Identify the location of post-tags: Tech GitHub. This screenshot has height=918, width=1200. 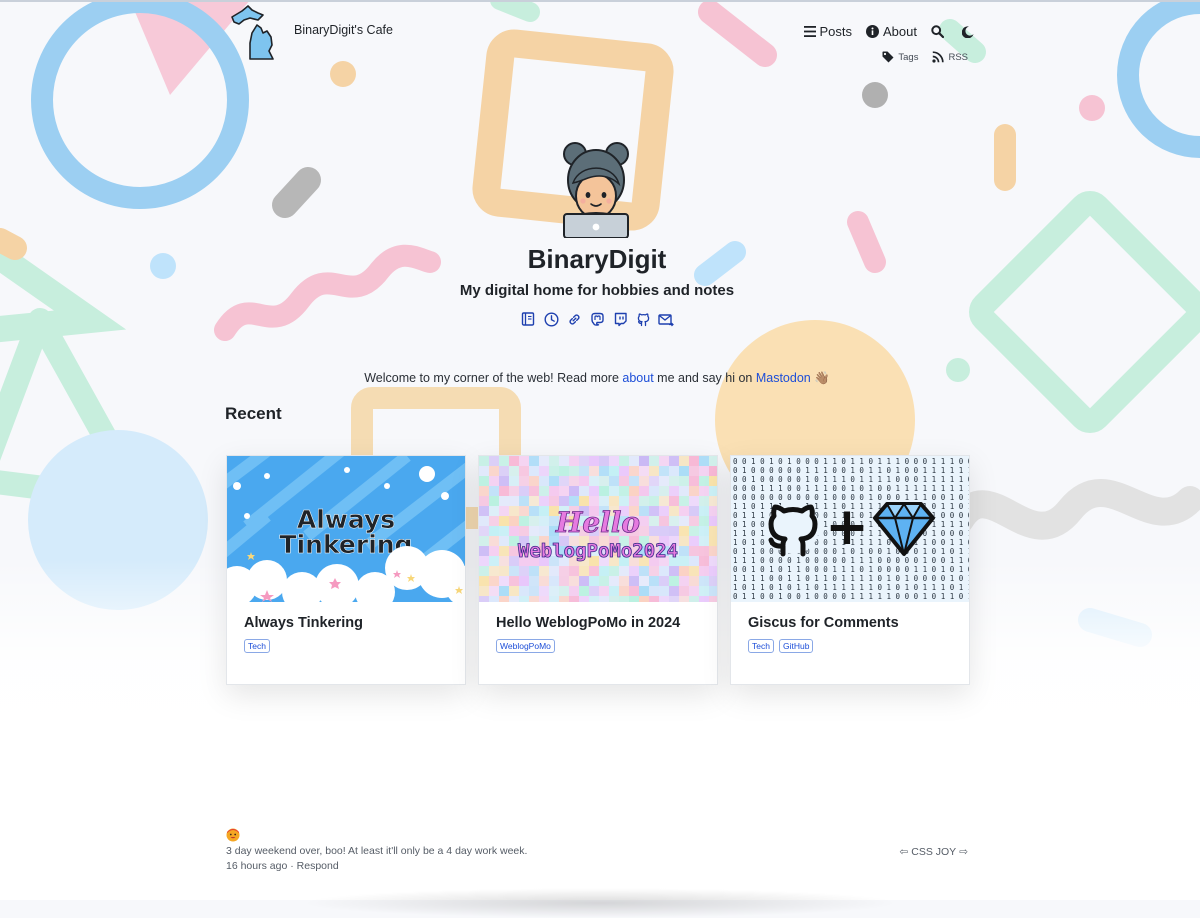
(781, 646).